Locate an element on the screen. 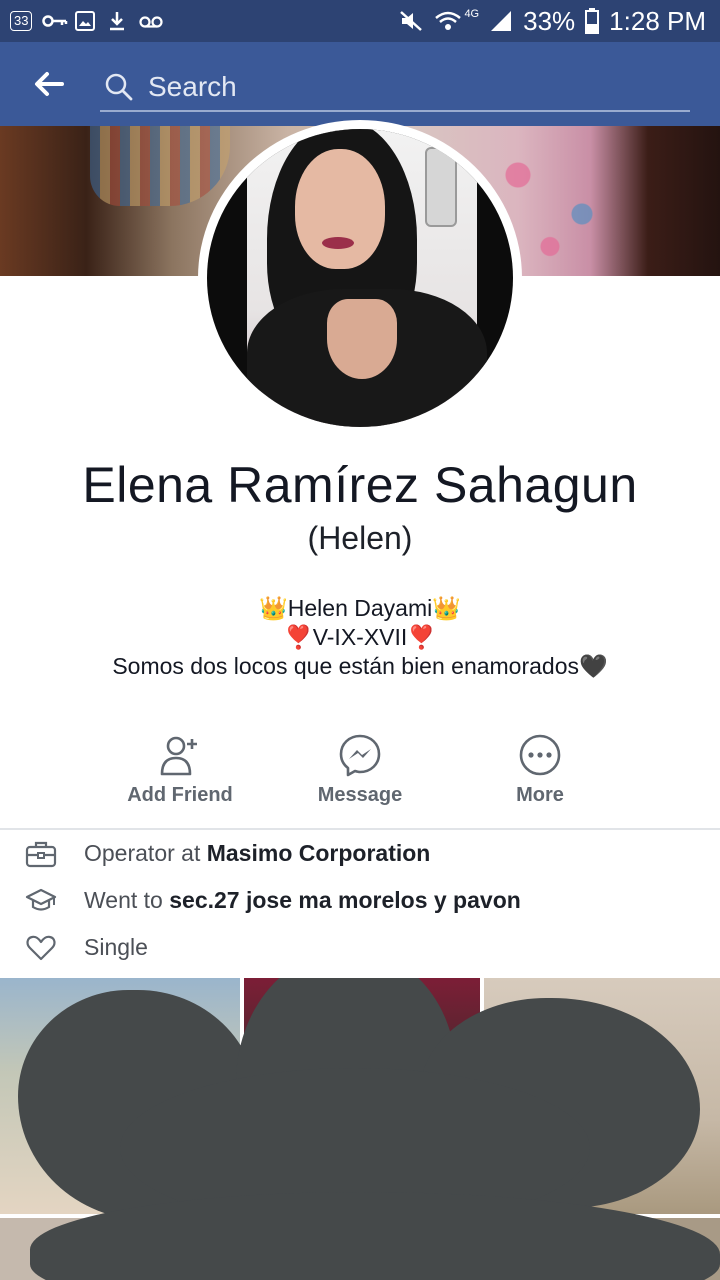 Image resolution: width=720 pixels, height=1280 pixels. mute-icon is located at coordinates (411, 21).